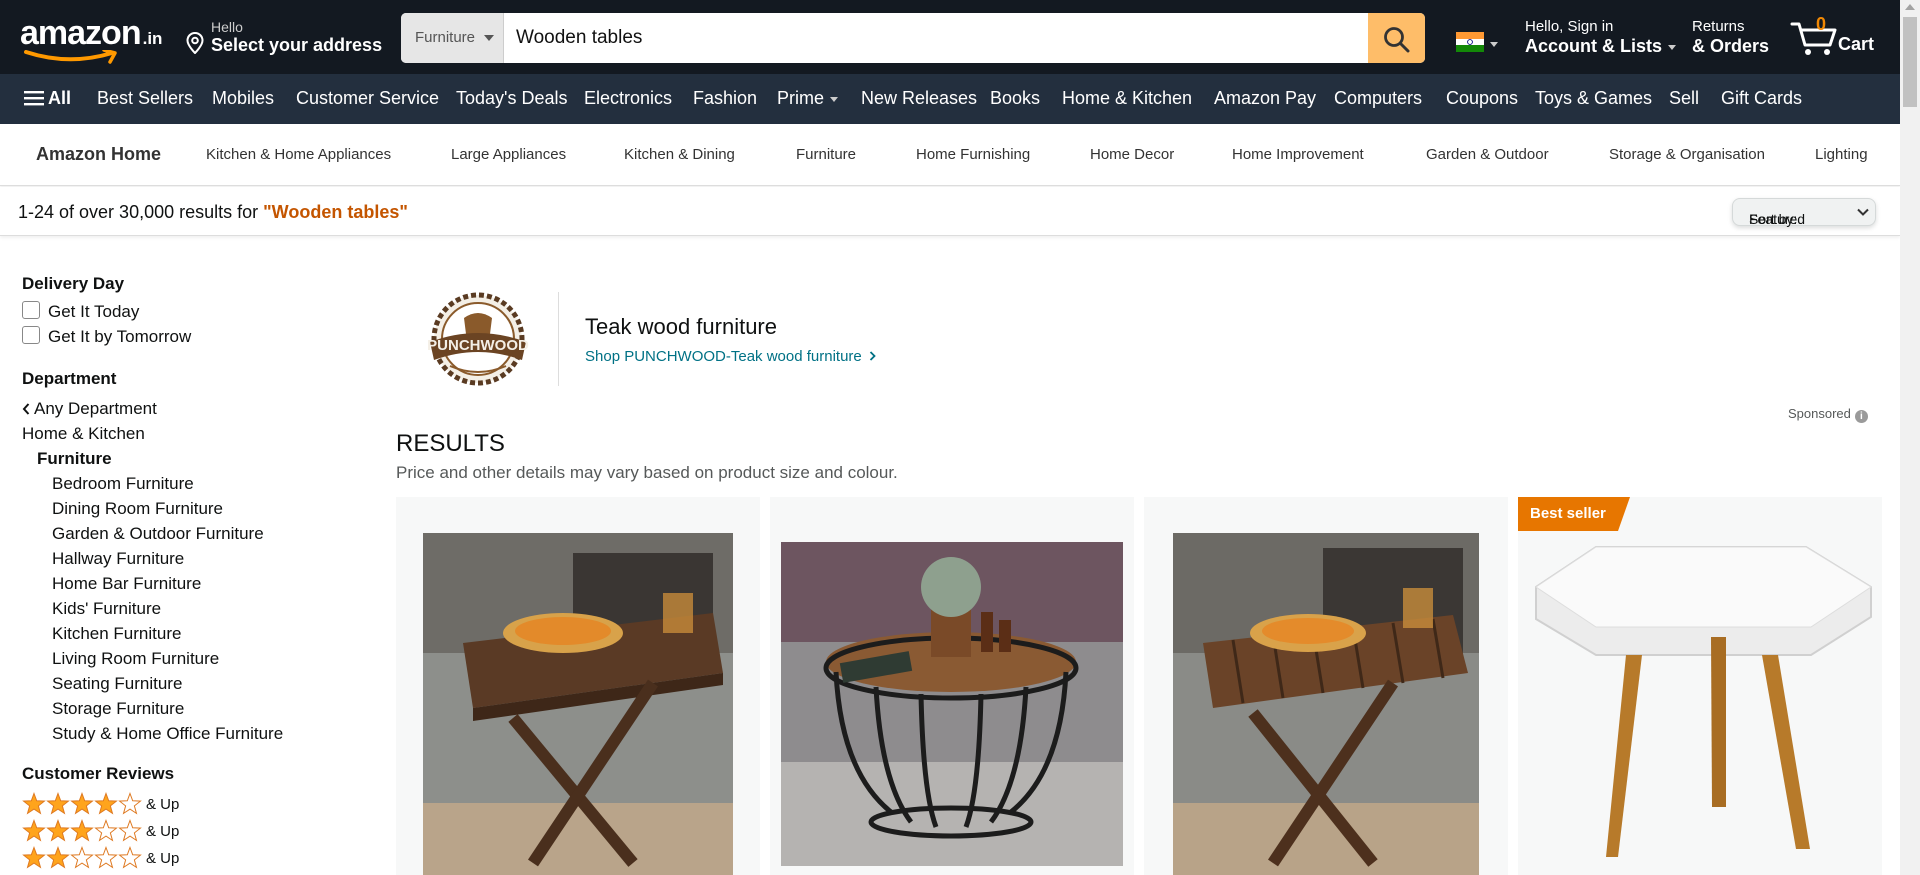 This screenshot has width=1920, height=875. I want to click on search-category-label: Furniture, so click(445, 37).